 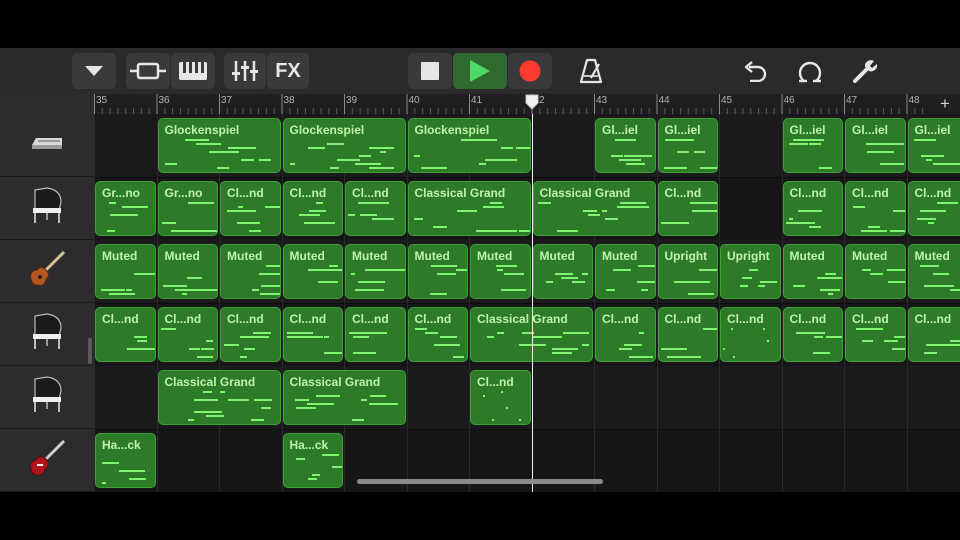 I want to click on fx-label: FX, so click(x=288, y=70).